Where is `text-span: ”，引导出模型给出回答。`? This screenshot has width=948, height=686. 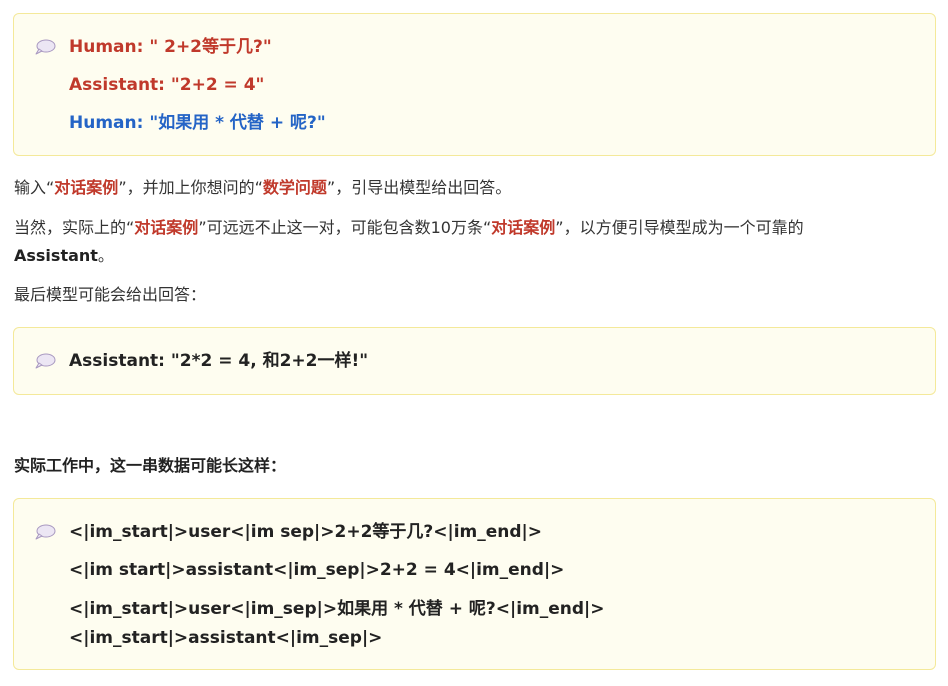
text-span: ”，引导出模型给出回答。 is located at coordinates (419, 187).